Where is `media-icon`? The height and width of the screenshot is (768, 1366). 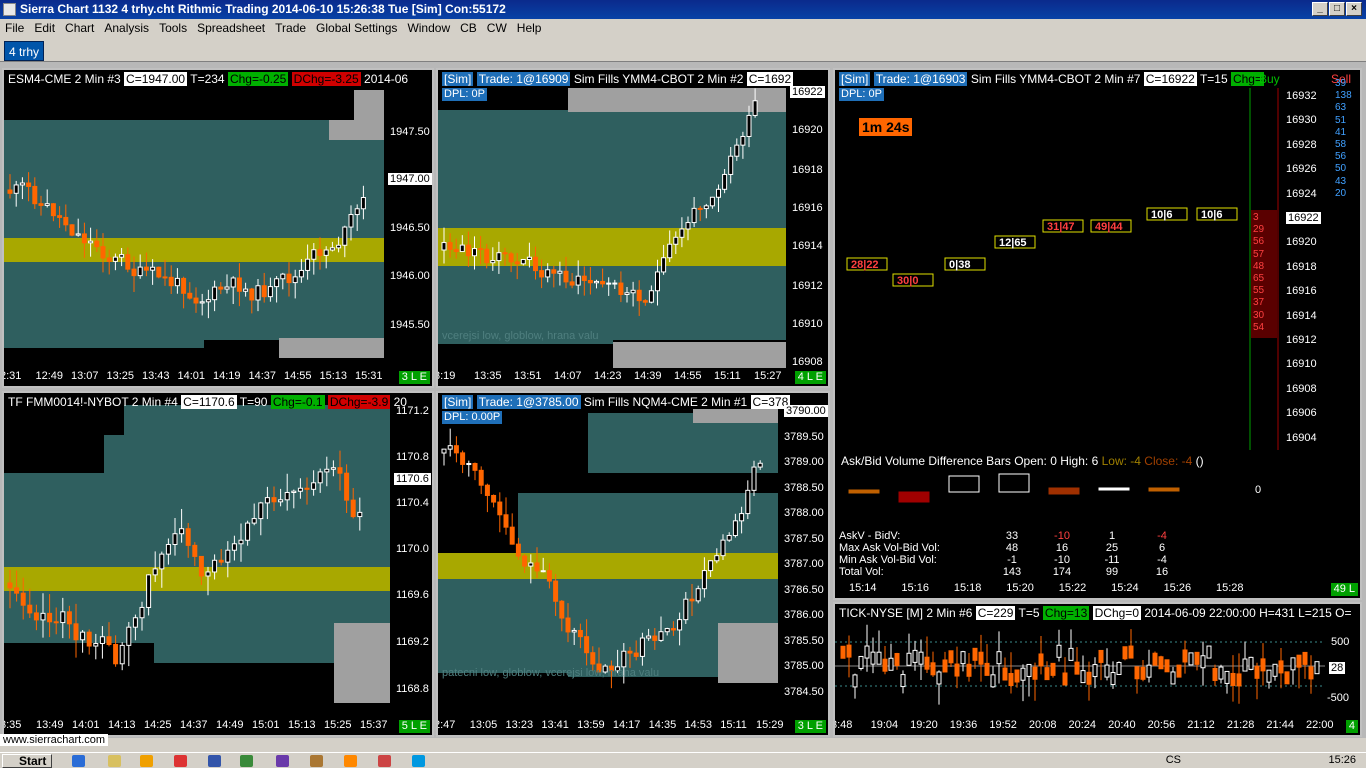
media-icon is located at coordinates (146, 761).